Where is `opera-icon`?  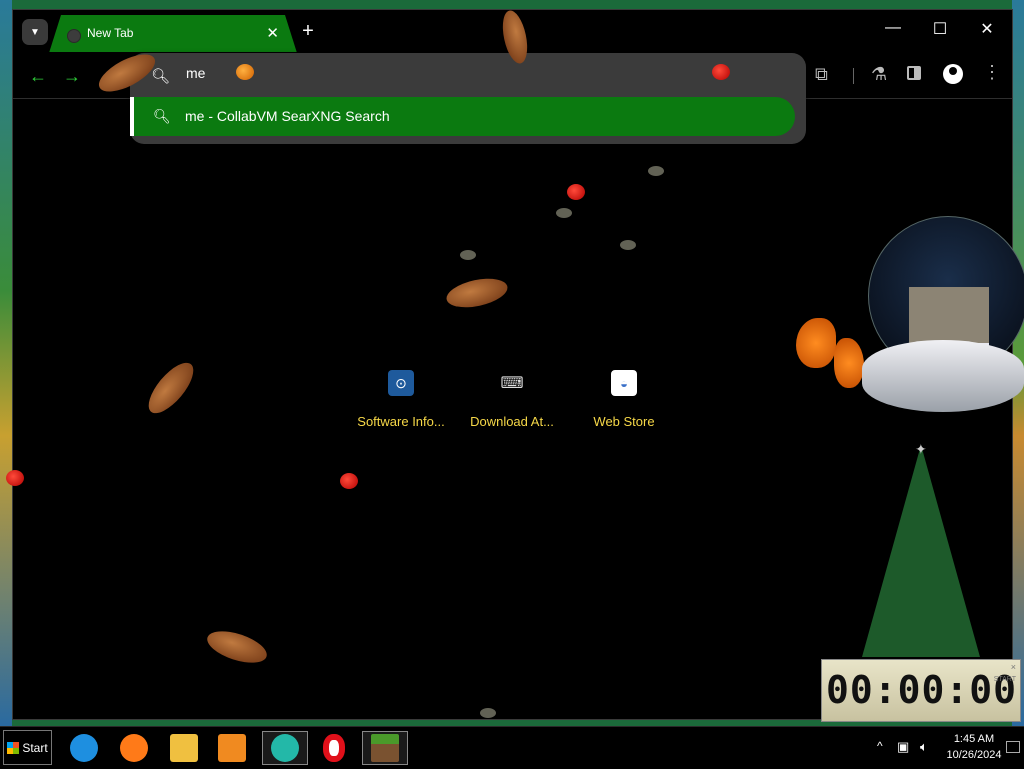 opera-icon is located at coordinates (334, 748).